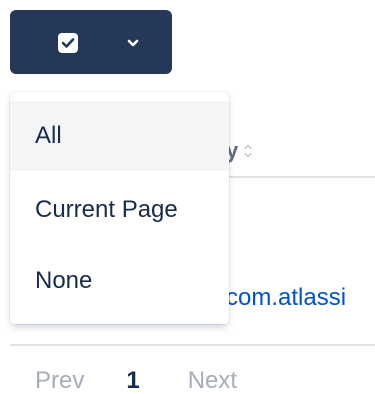 The height and width of the screenshot is (394, 375). Describe the element at coordinates (64, 280) in the screenshot. I see `menu-item-label: None` at that location.